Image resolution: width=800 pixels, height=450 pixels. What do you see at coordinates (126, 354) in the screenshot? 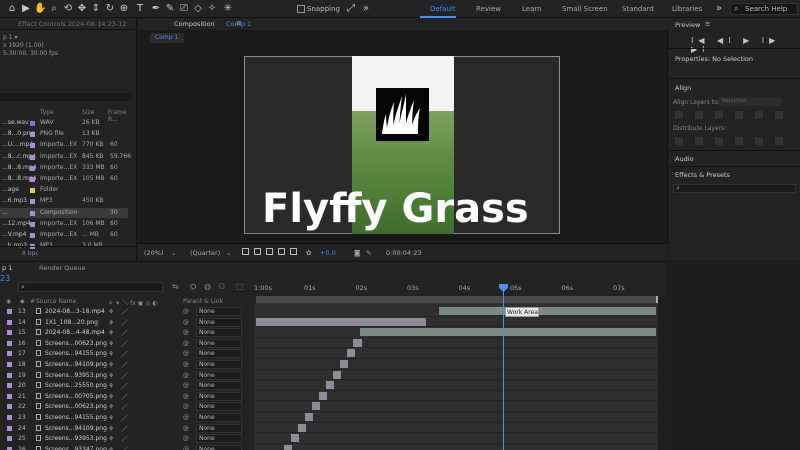
I see `layer-row: 17 Screens...94155.png ⚘ ／ @ None` at bounding box center [126, 354].